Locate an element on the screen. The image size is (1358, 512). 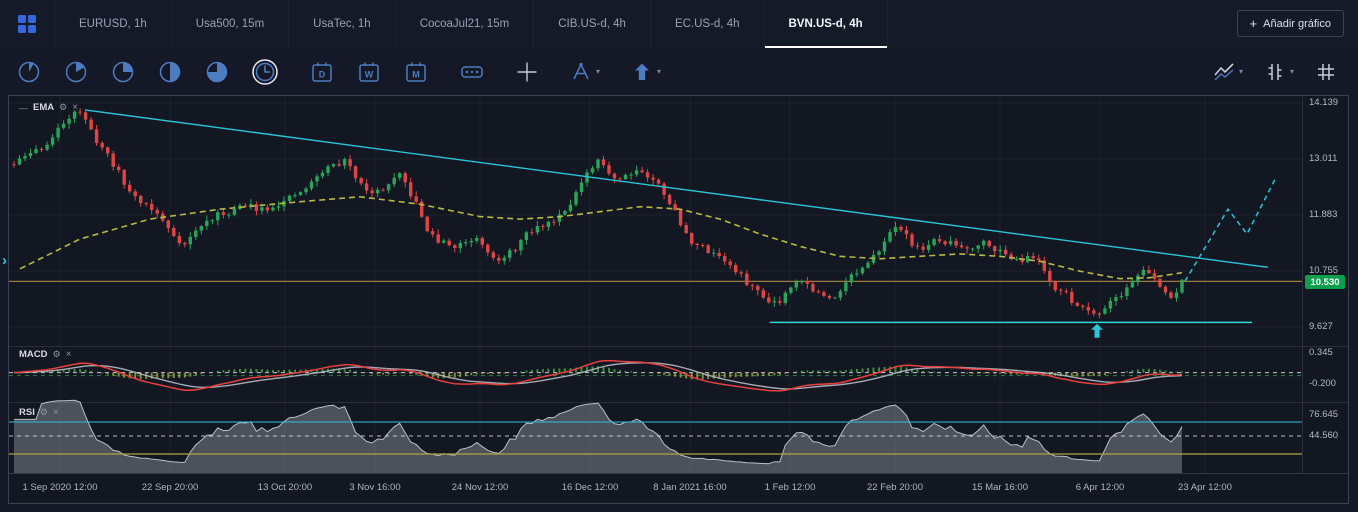
calendar-letter: W is located at coordinates (369, 74).